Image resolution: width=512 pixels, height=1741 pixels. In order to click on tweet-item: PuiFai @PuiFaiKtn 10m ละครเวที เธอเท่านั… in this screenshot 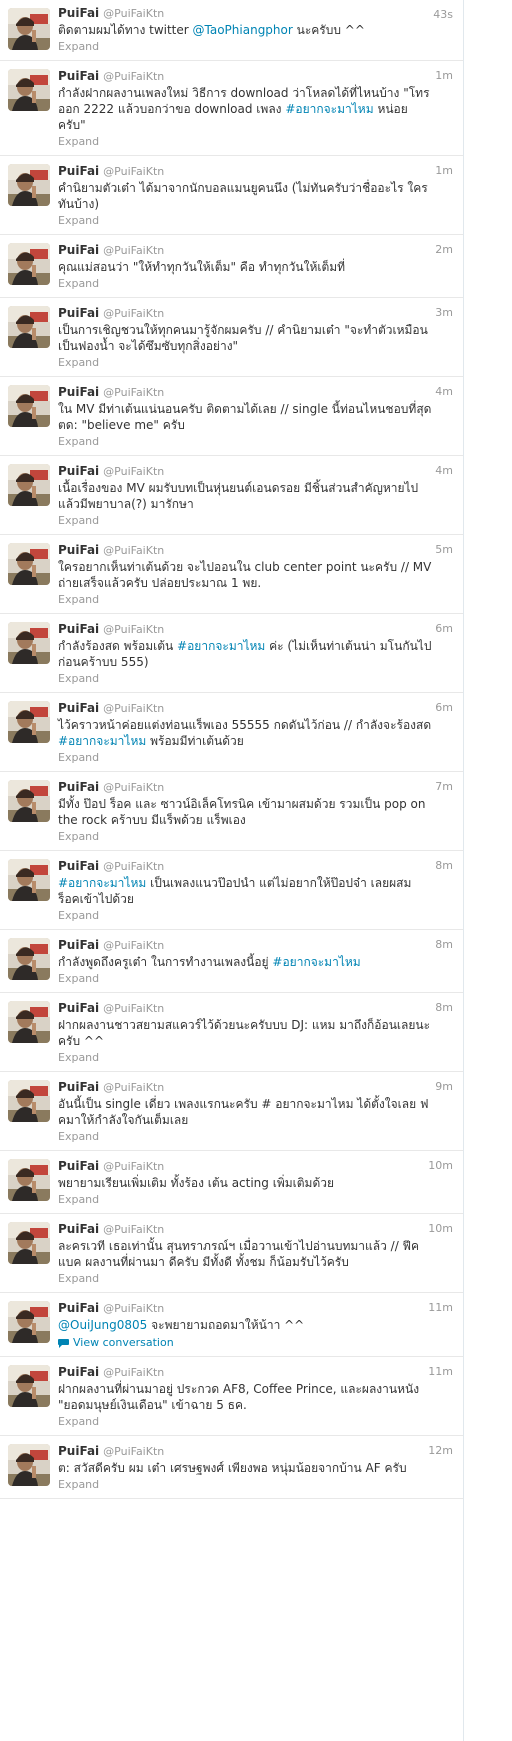, I will do `click(231, 1253)`.